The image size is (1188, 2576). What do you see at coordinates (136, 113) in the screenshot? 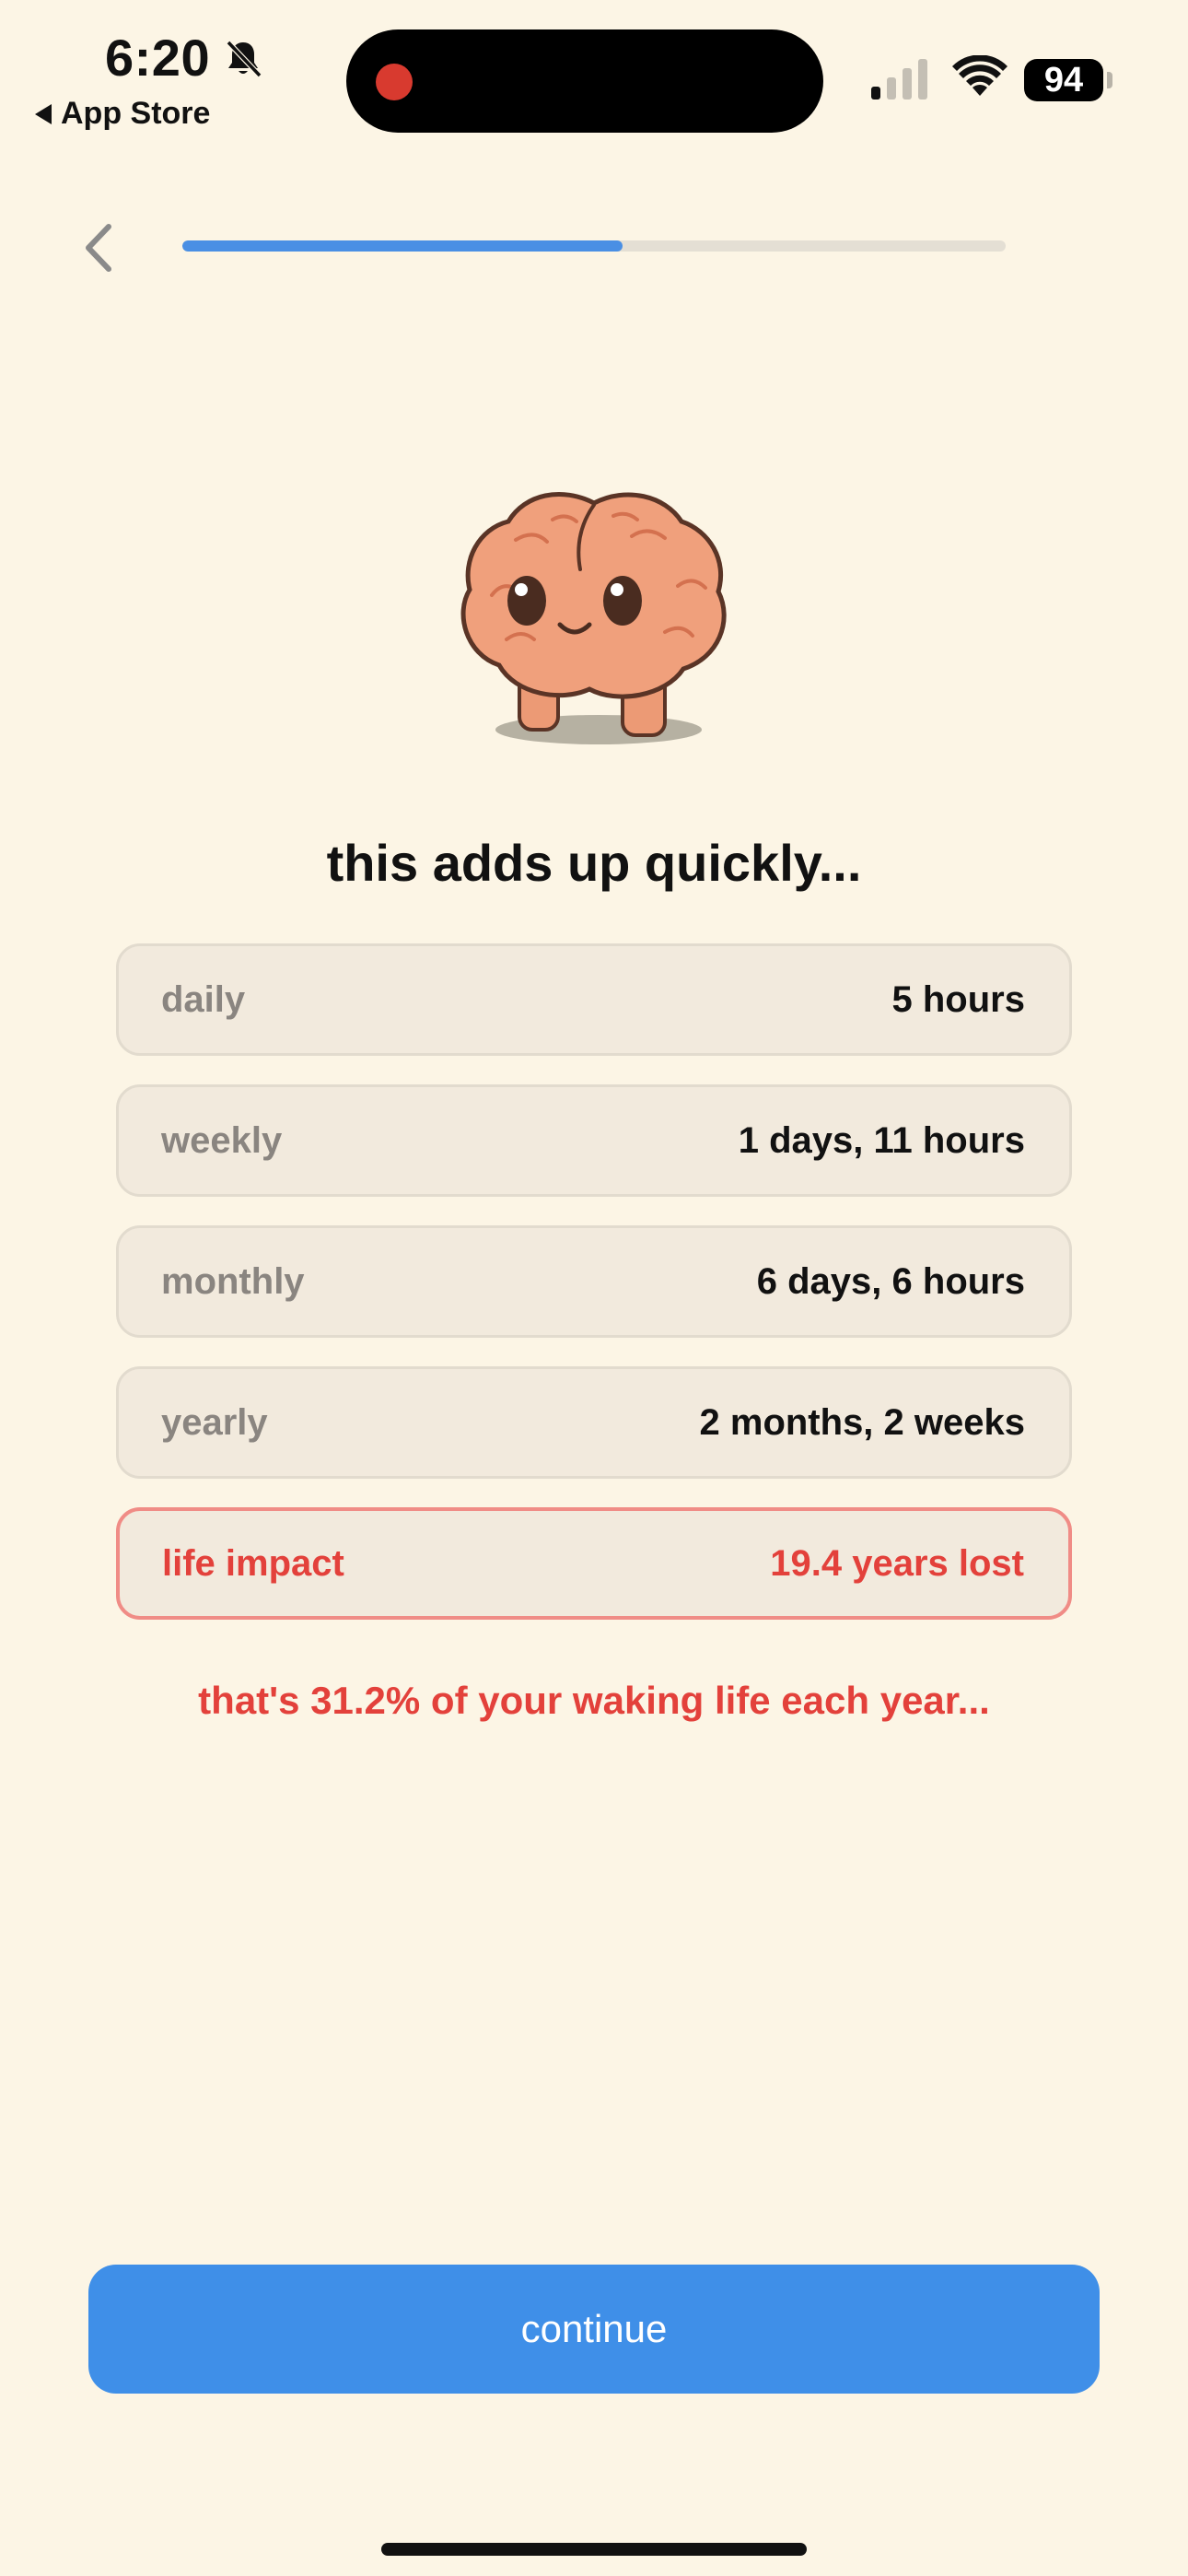
I see `back-app-label: App Store` at bounding box center [136, 113].